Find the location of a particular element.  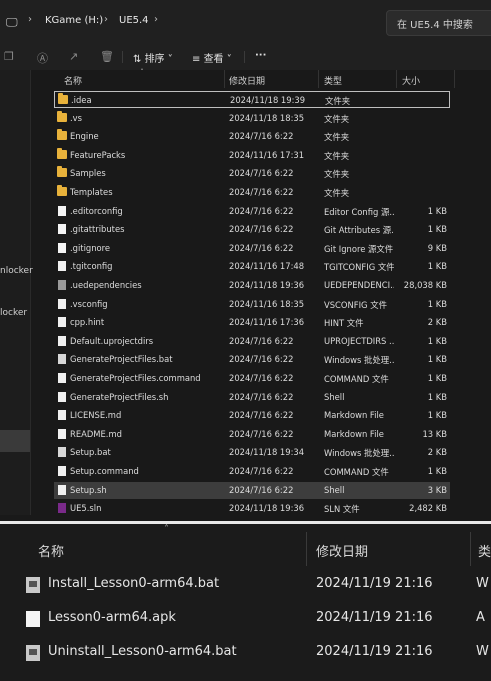

file-type: Git Ignore 源文件 is located at coordinates (359, 248).